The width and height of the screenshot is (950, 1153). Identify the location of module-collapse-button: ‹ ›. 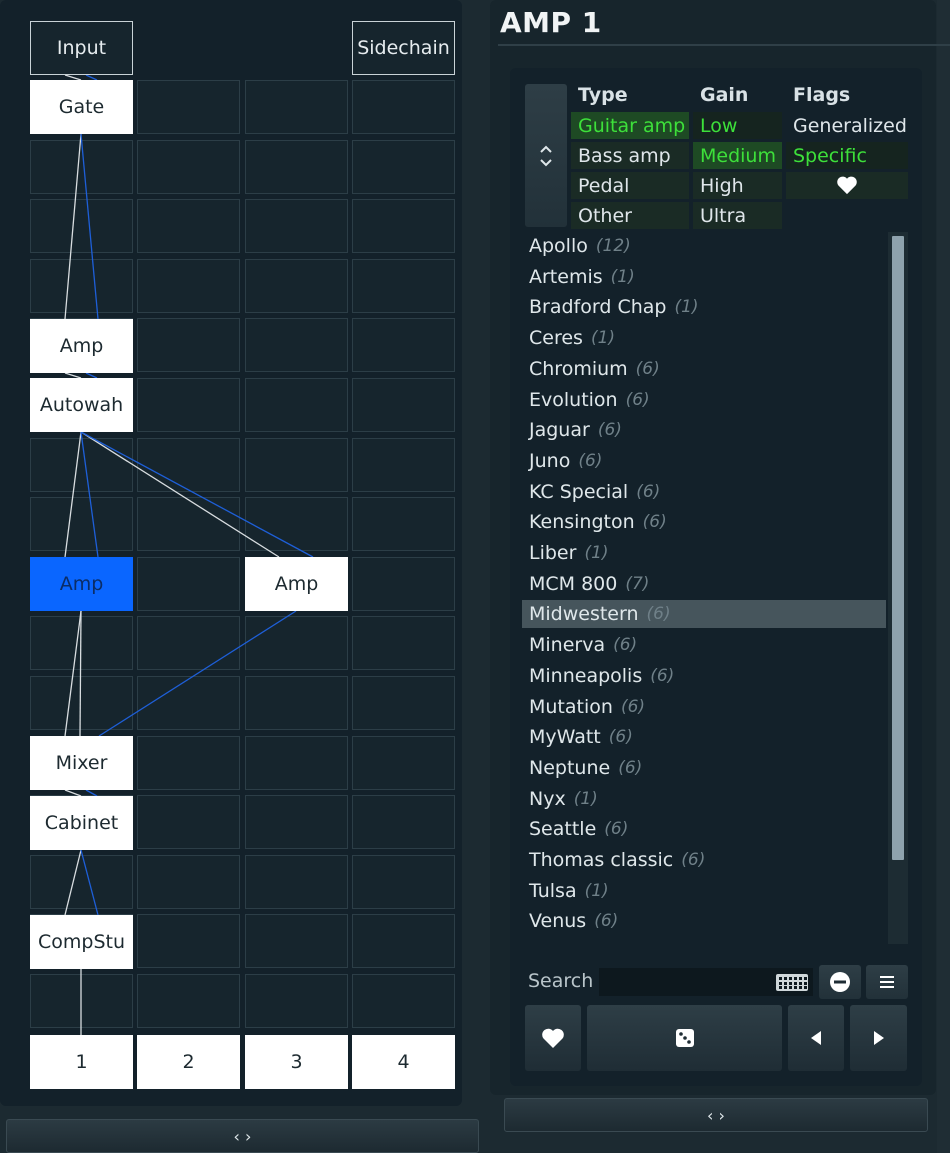
(716, 1115).